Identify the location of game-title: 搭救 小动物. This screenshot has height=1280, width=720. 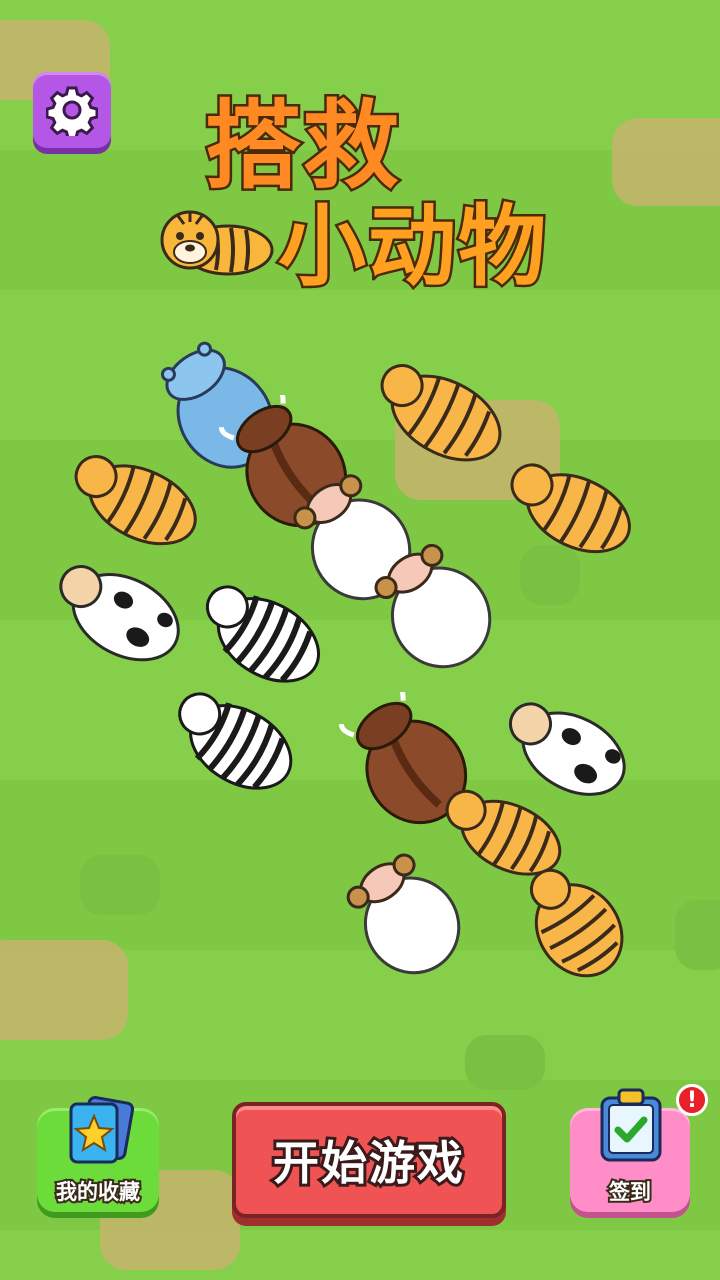
(370, 184).